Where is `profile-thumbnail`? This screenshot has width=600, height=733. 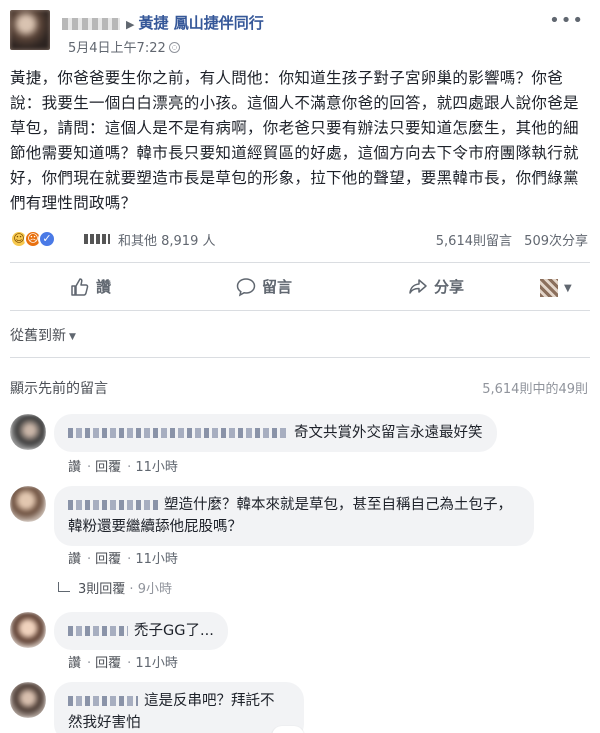
profile-thumbnail is located at coordinates (549, 288).